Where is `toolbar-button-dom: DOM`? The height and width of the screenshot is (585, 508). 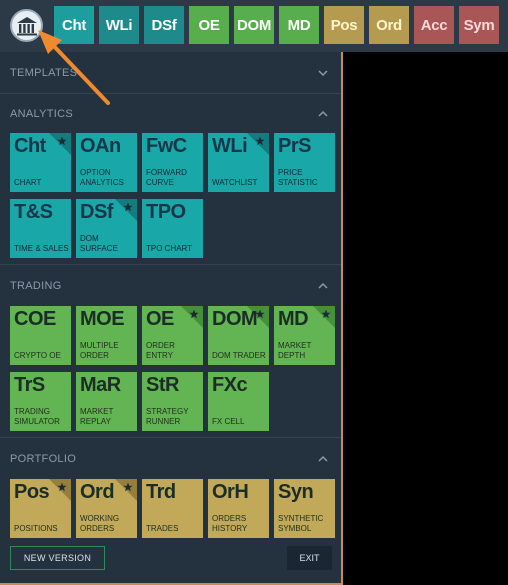 toolbar-button-dom: DOM is located at coordinates (254, 25).